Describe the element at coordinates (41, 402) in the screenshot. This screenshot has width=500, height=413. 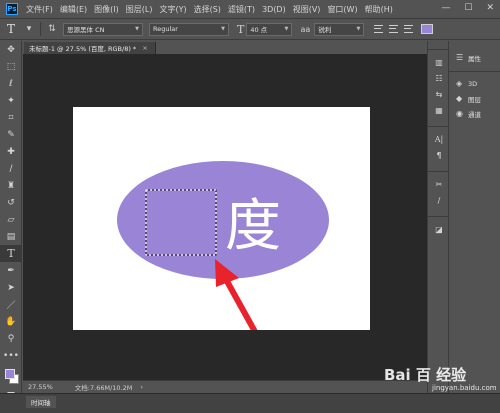
I see `timeline-tab: 时间轴` at that location.